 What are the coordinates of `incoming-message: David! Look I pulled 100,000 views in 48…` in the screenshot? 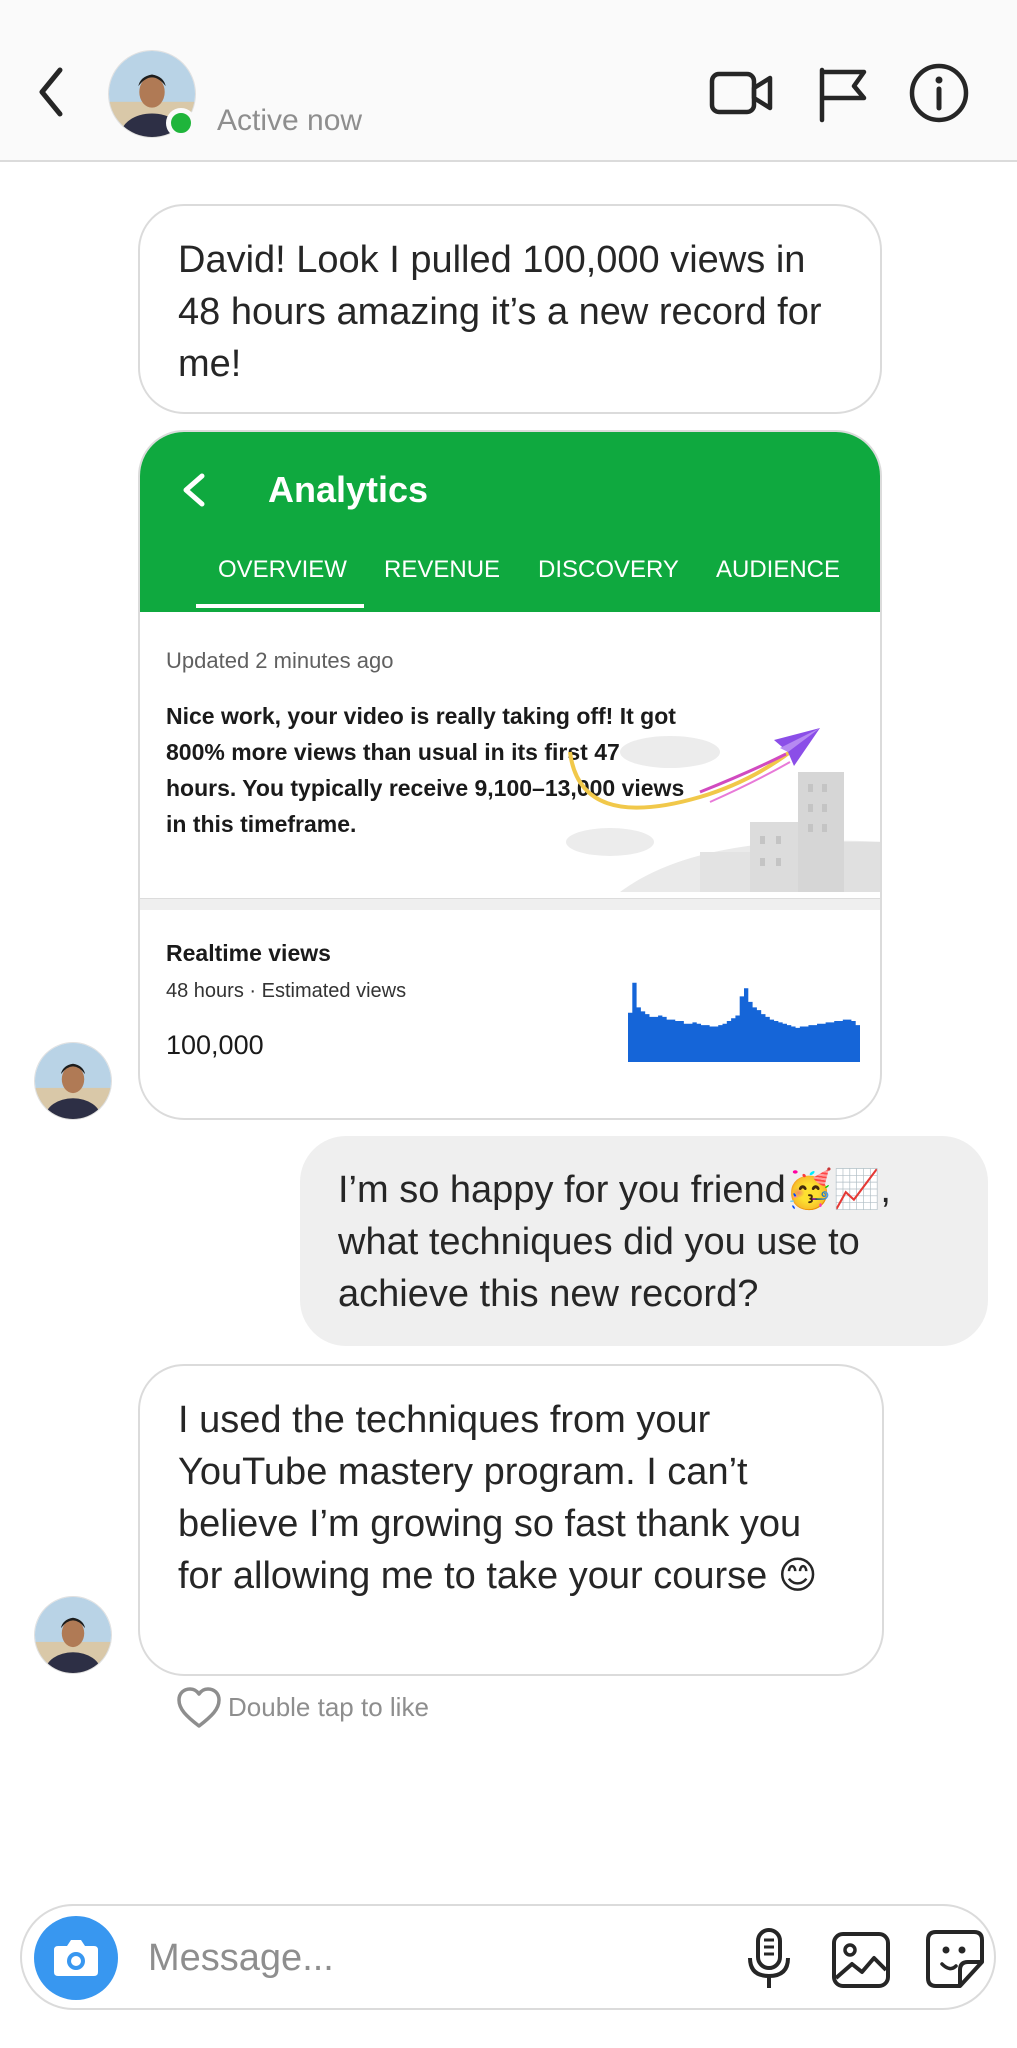 It's located at (510, 309).